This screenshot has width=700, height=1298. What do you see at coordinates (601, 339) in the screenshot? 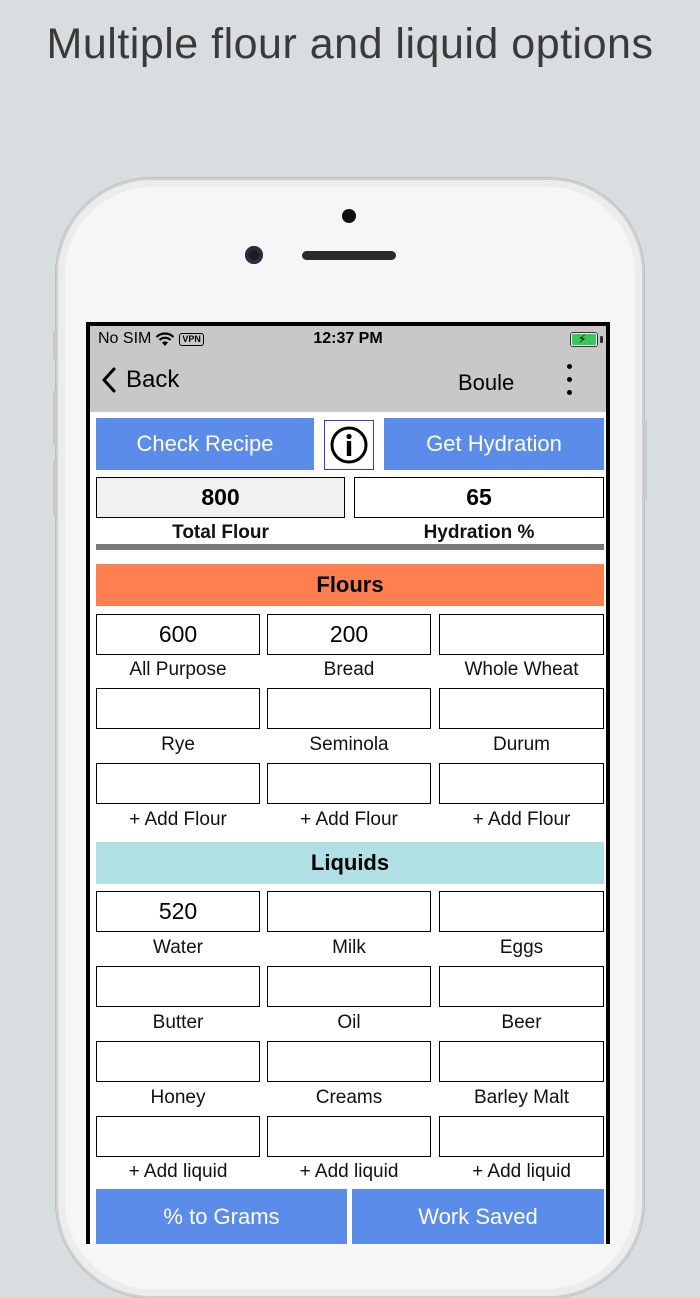
I see `battery-cap` at bounding box center [601, 339].